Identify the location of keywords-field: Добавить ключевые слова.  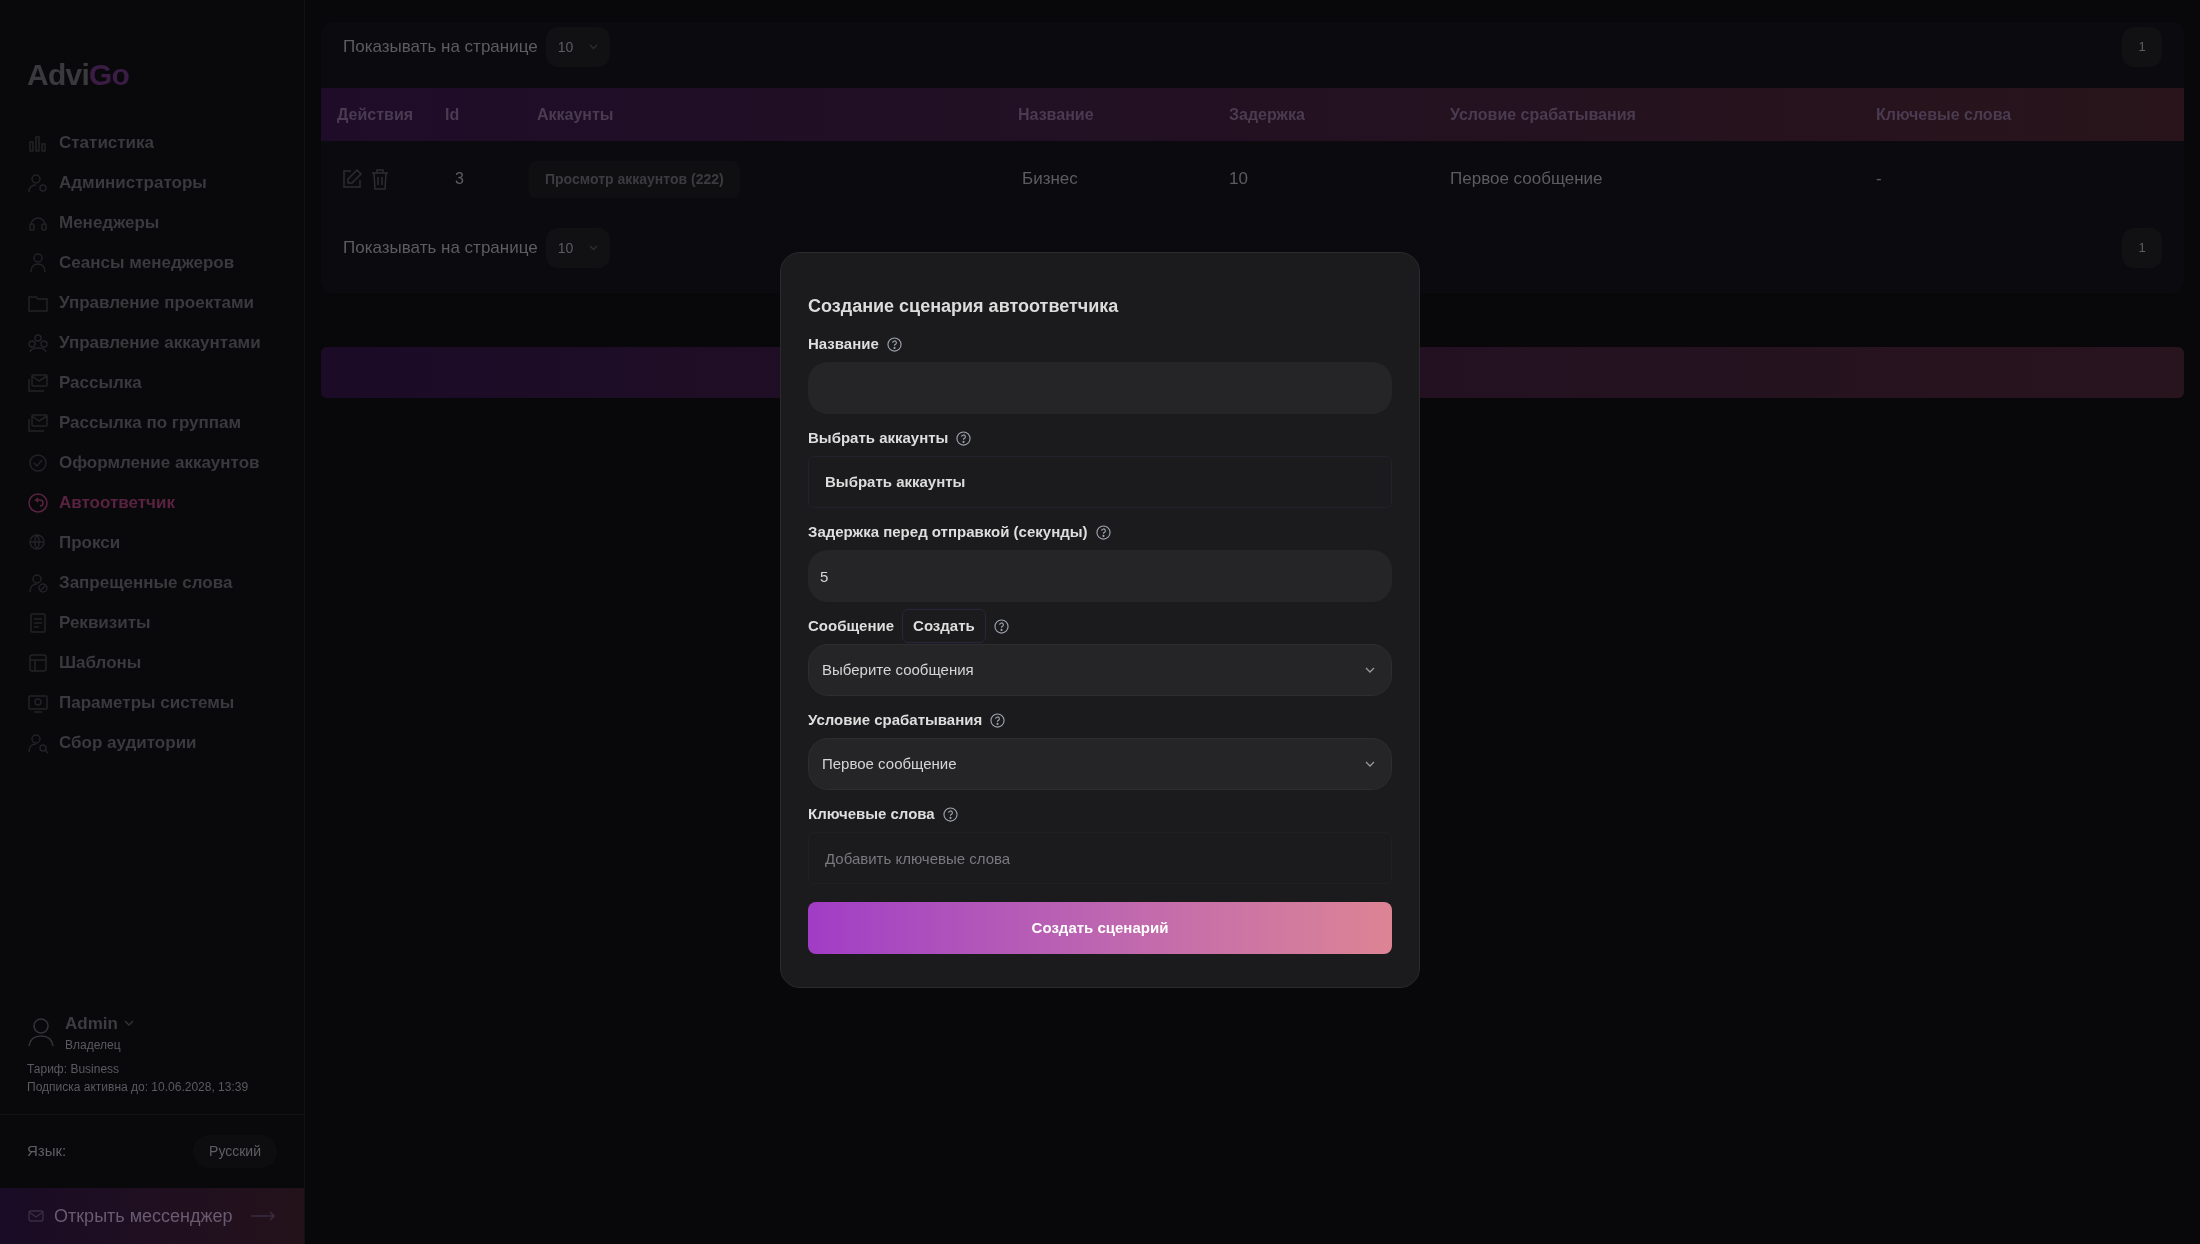
(1100, 858).